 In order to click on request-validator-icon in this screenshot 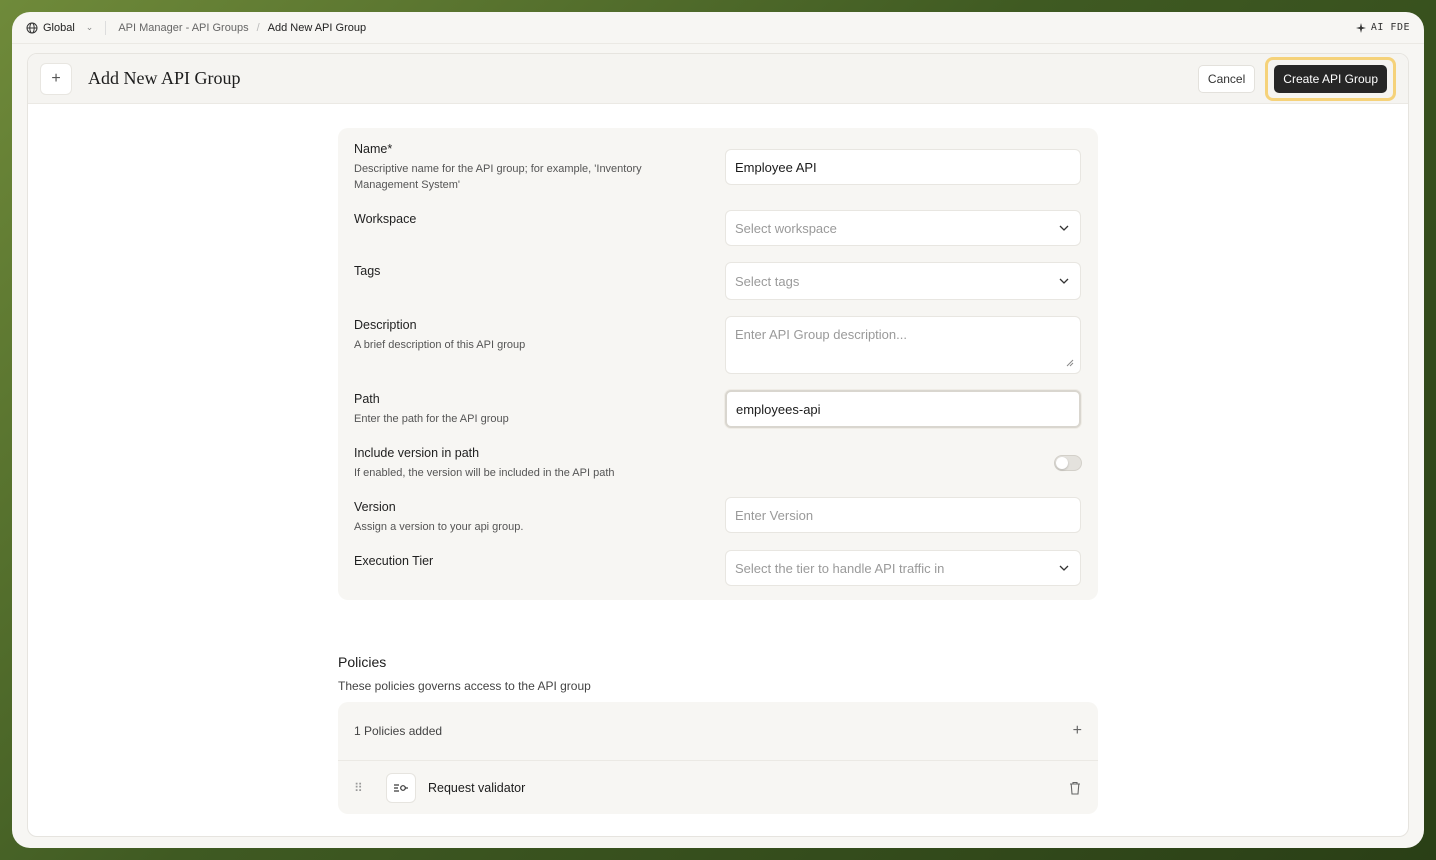, I will do `click(401, 787)`.